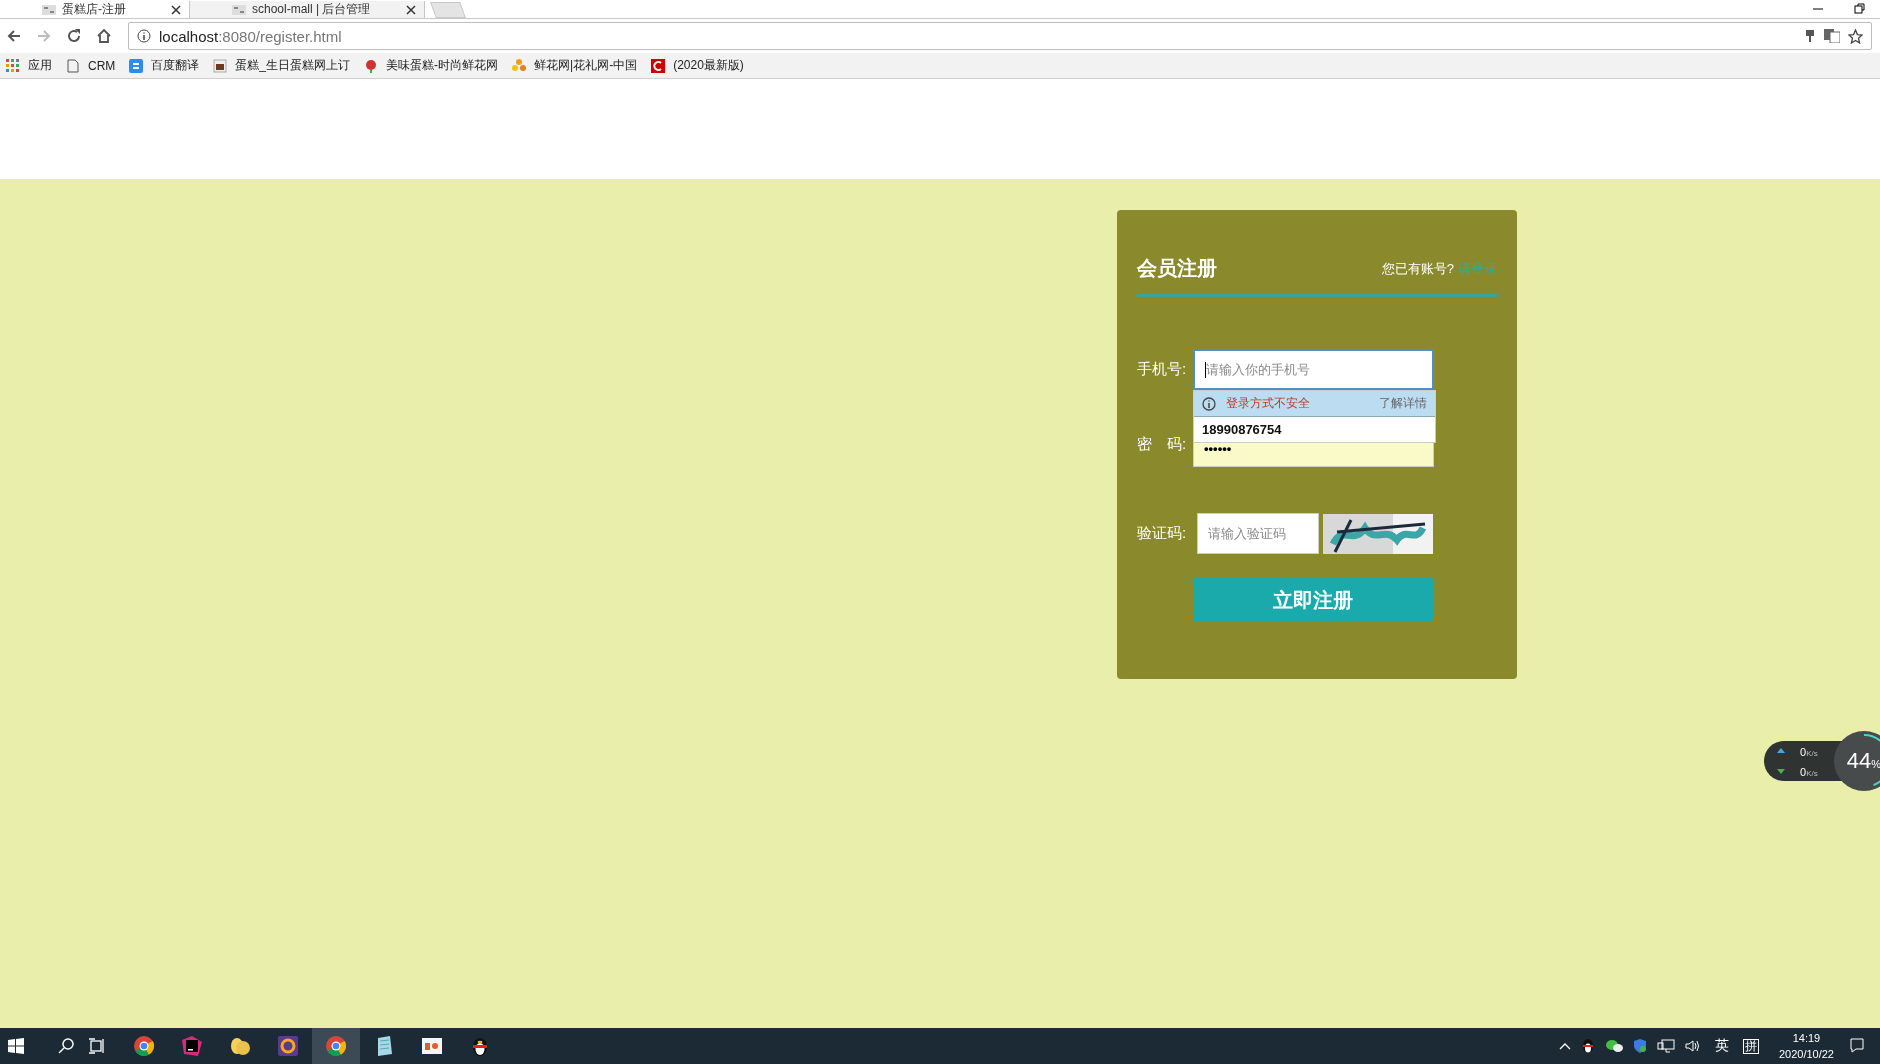  Describe the element at coordinates (1417, 268) in the screenshot. I see `login-prompt: 您已有账号?` at that location.